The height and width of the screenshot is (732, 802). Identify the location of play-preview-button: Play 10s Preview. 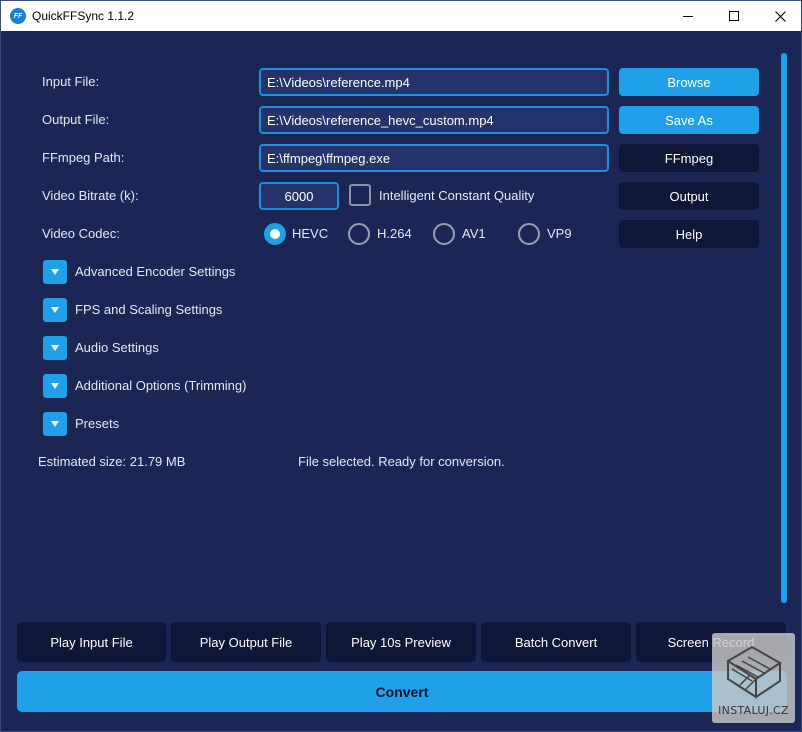
(401, 642).